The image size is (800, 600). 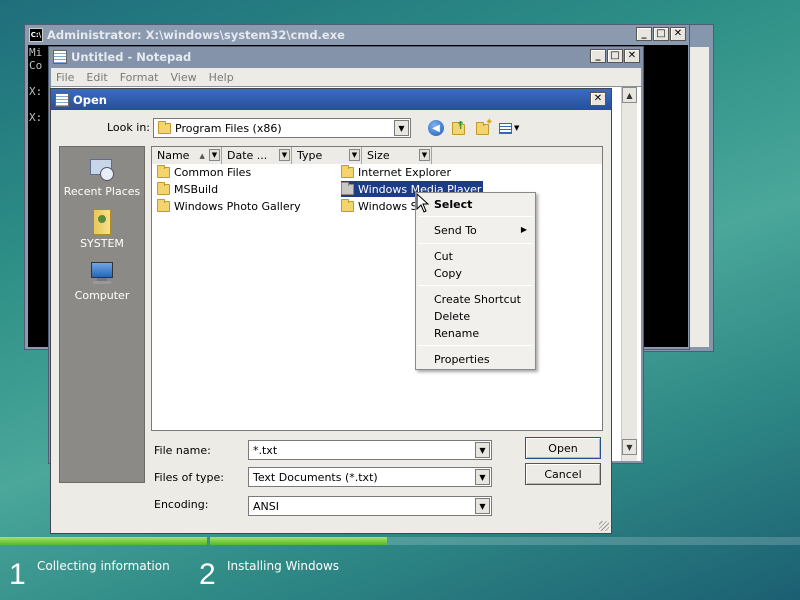 What do you see at coordinates (36, 35) in the screenshot?
I see `cmd-icon: C:\` at bounding box center [36, 35].